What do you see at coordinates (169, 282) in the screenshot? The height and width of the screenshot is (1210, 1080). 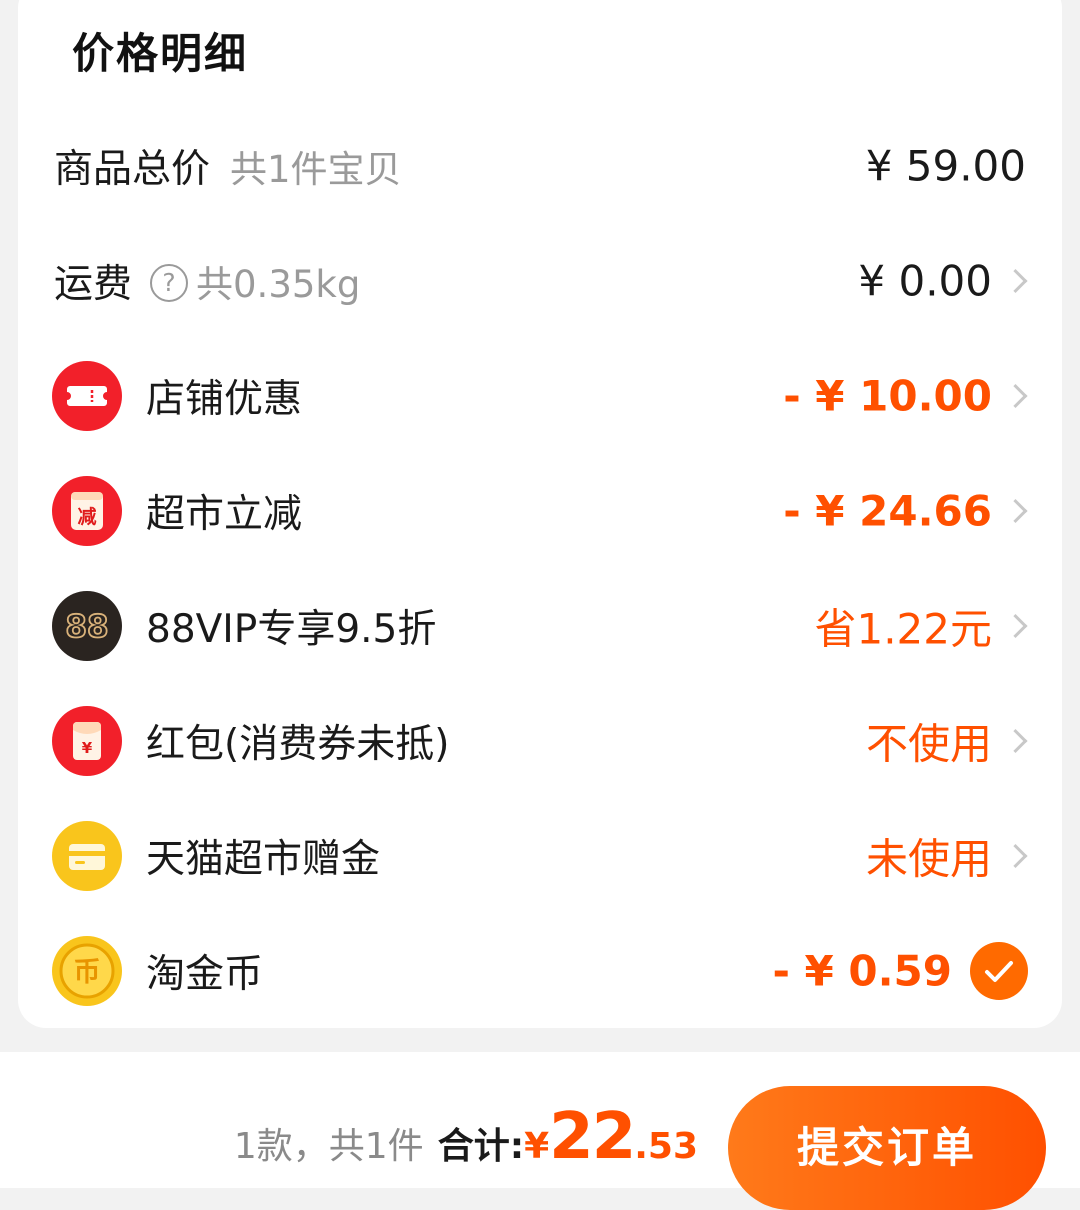 I see `help-icon: ?` at bounding box center [169, 282].